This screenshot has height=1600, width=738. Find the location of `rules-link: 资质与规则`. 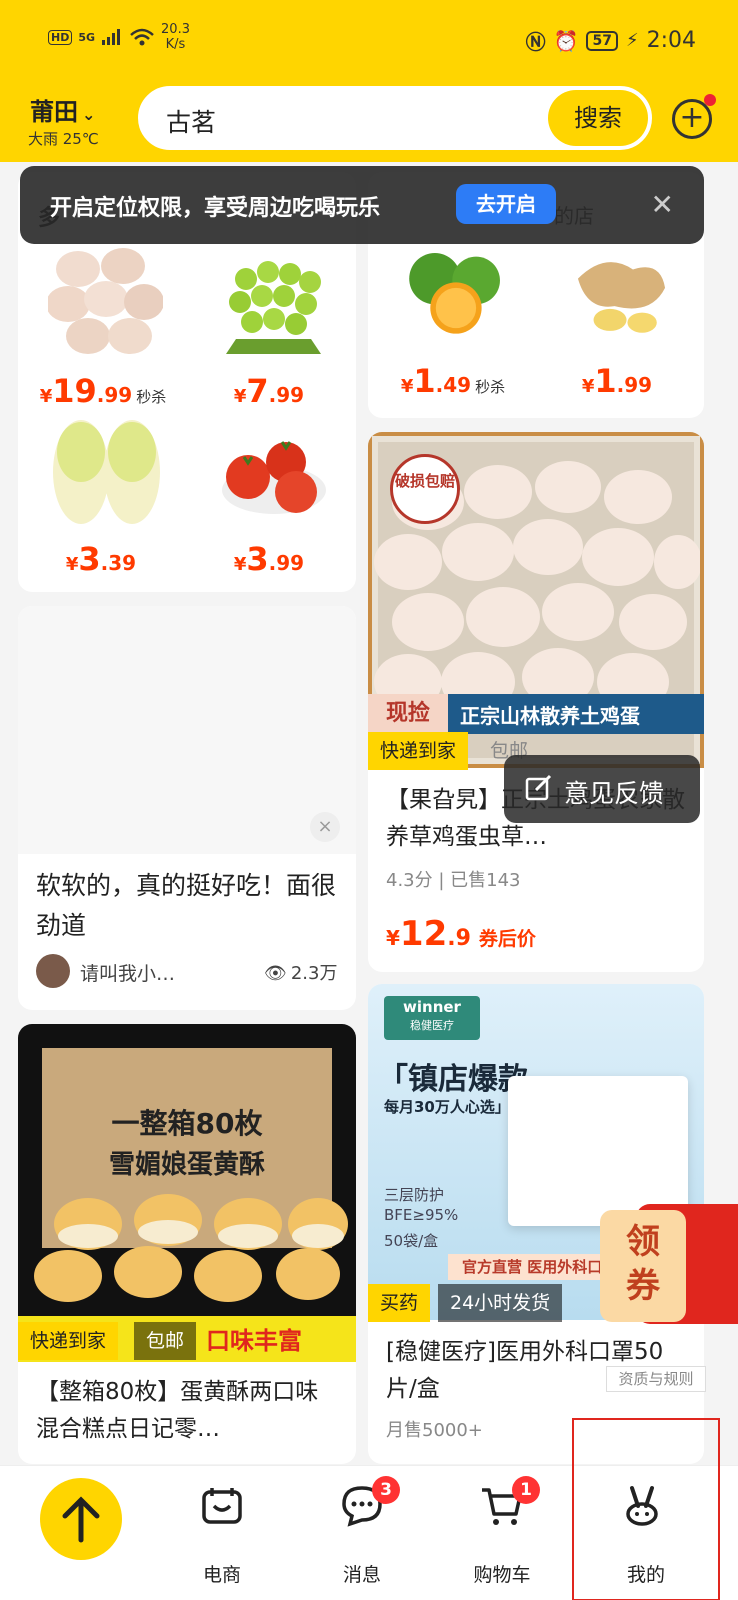

rules-link: 资质与规则 is located at coordinates (656, 1379).